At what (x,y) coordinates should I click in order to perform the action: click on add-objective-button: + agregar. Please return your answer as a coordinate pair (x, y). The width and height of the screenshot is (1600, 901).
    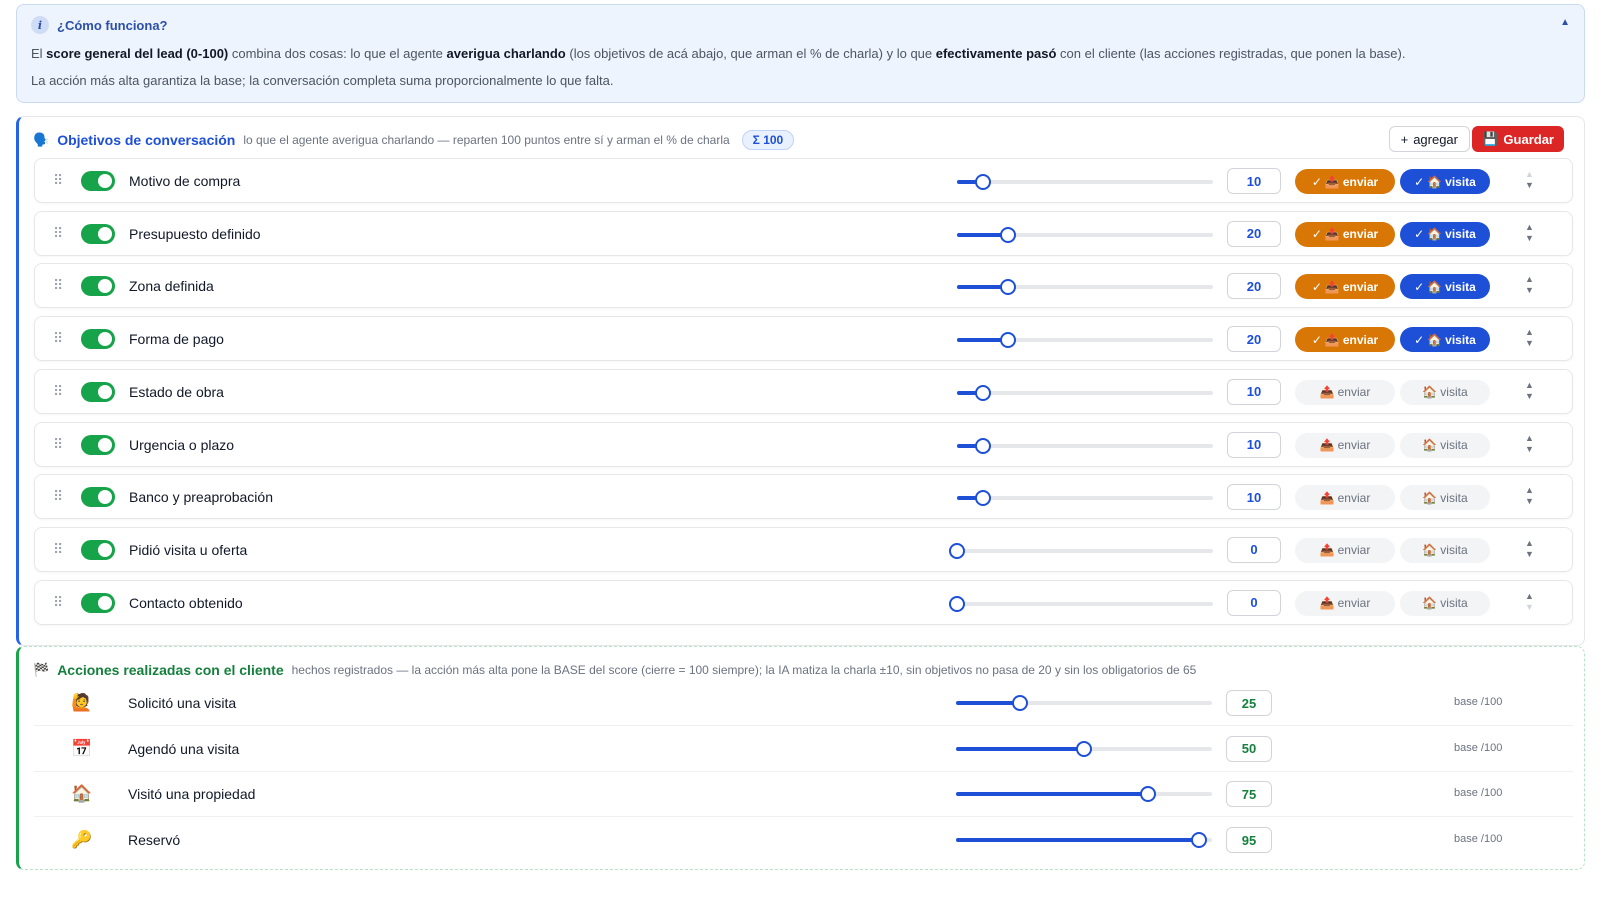
    Looking at the image, I should click on (1429, 139).